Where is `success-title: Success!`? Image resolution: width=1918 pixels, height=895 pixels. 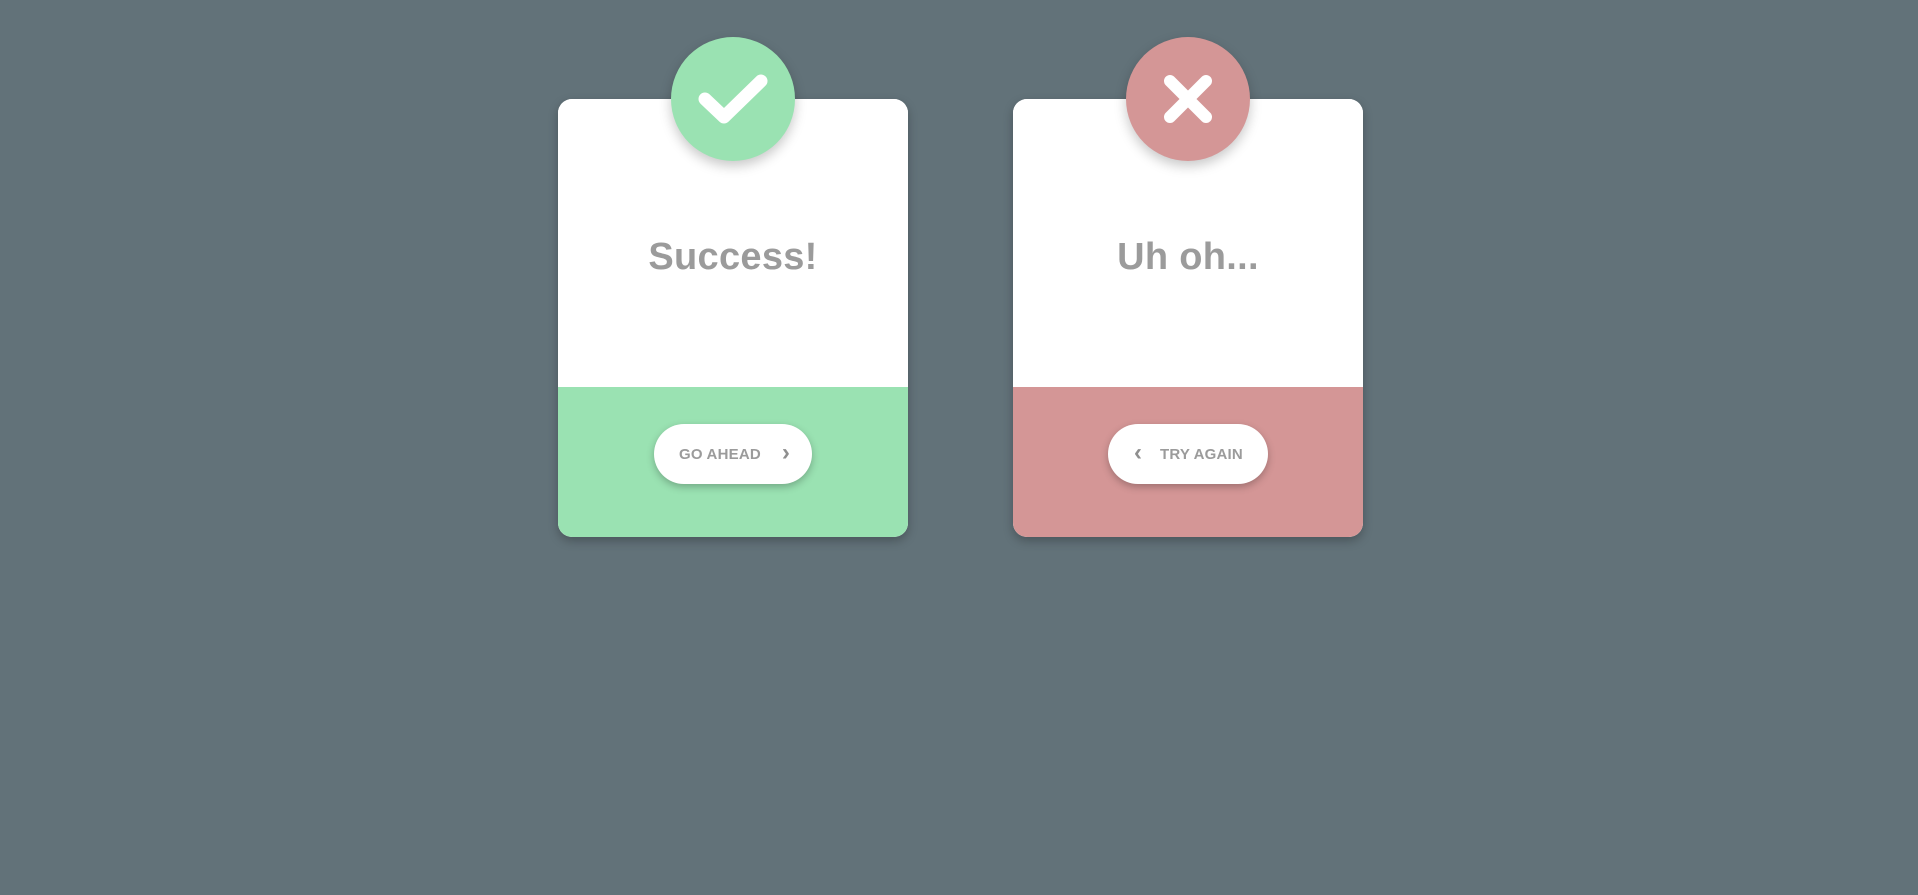
success-title: Success! is located at coordinates (733, 257).